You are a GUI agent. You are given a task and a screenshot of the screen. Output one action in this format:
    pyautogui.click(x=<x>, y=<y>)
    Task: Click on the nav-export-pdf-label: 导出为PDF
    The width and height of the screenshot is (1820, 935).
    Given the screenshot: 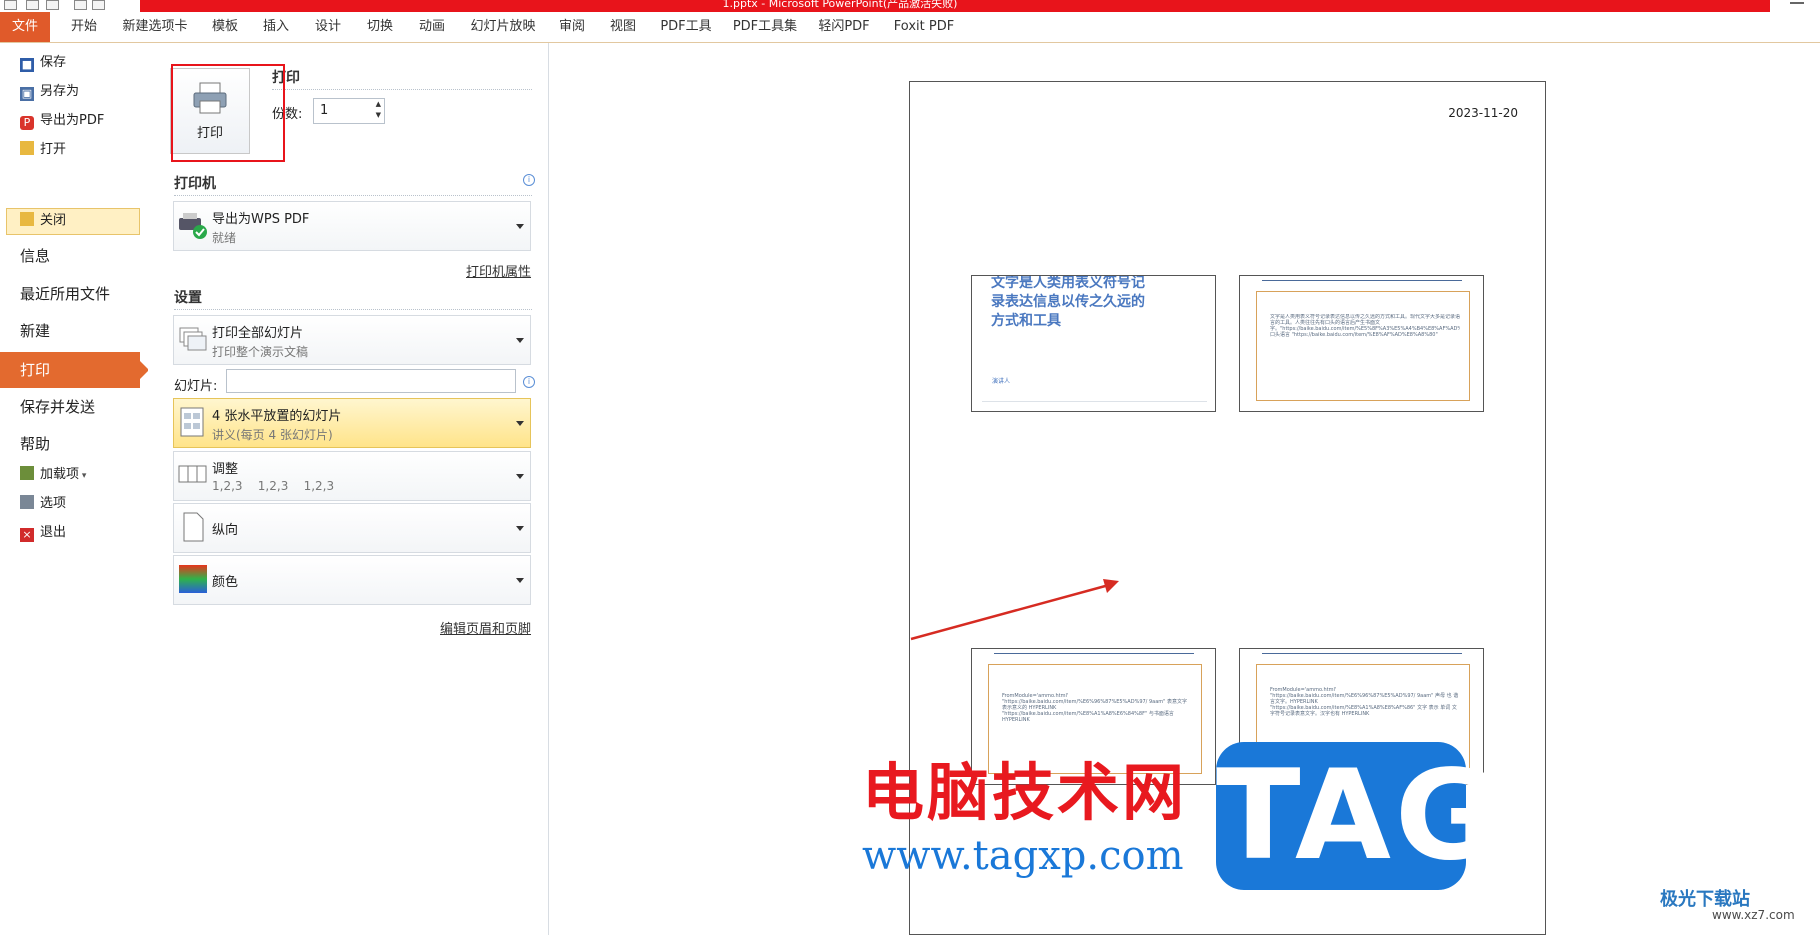 What is the action you would take?
    pyautogui.click(x=72, y=120)
    